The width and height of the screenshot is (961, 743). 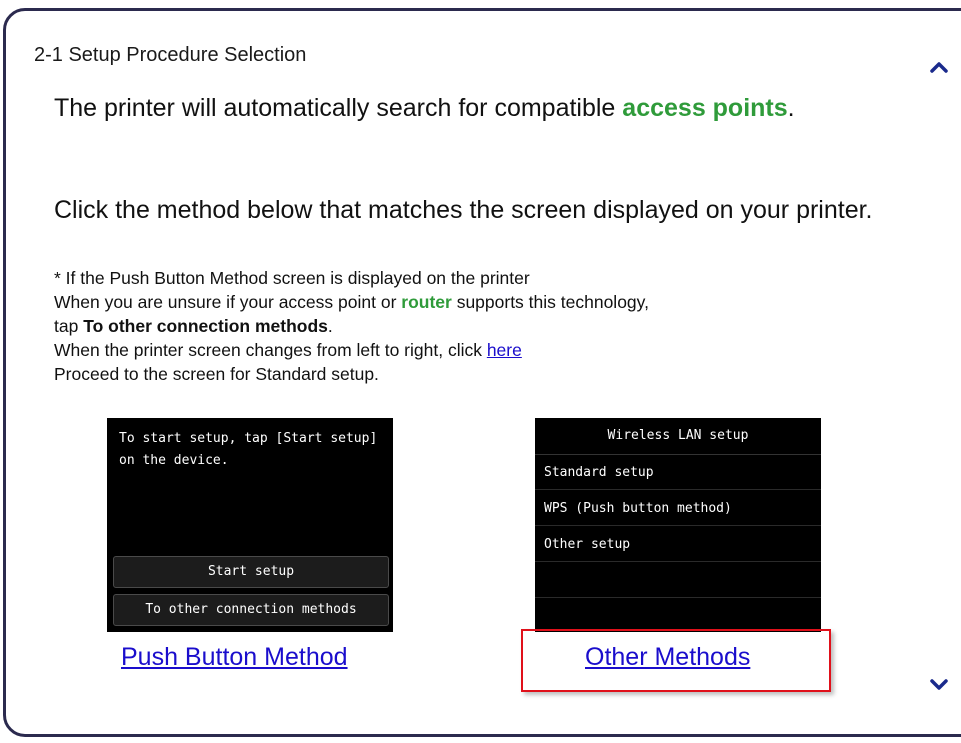 I want to click on chevron-up-icon, so click(x=939, y=67).